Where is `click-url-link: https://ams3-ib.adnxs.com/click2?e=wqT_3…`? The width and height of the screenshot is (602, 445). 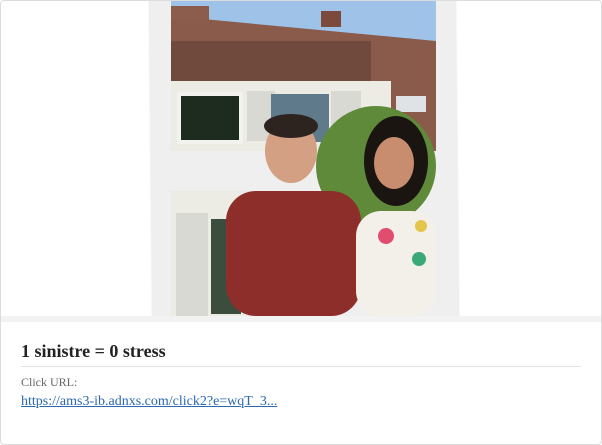 click-url-link: https://ams3-ib.adnxs.com/click2?e=wqT_3… is located at coordinates (149, 402).